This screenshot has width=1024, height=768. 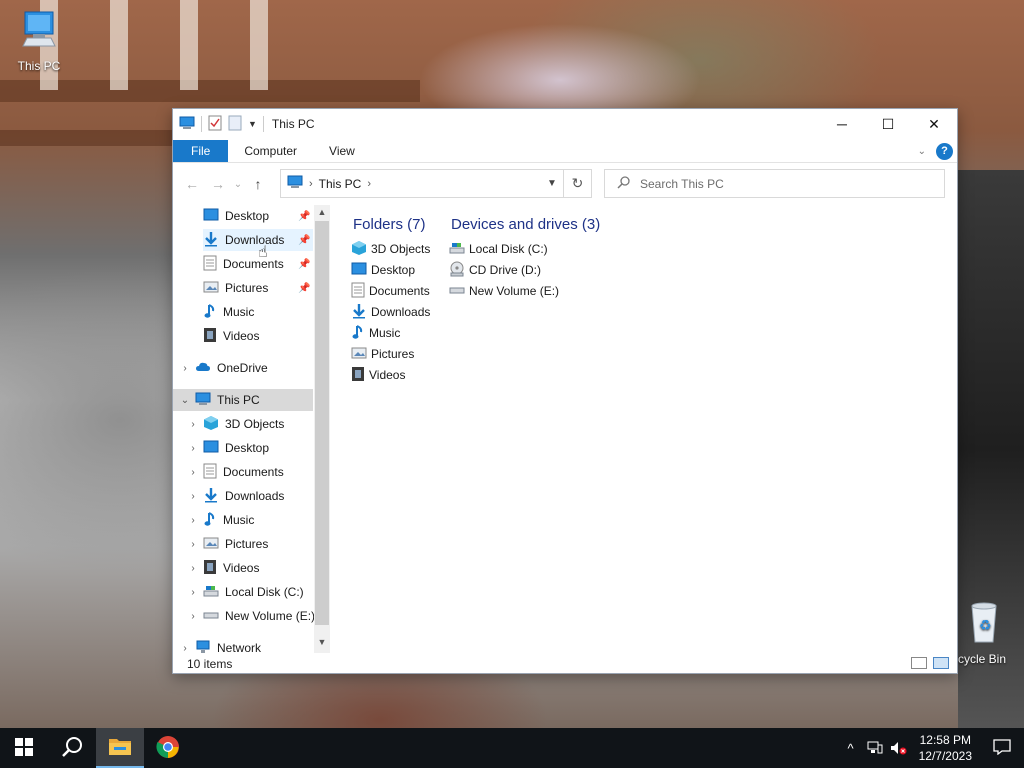 I want to click on tab-view: View, so click(x=342, y=151).